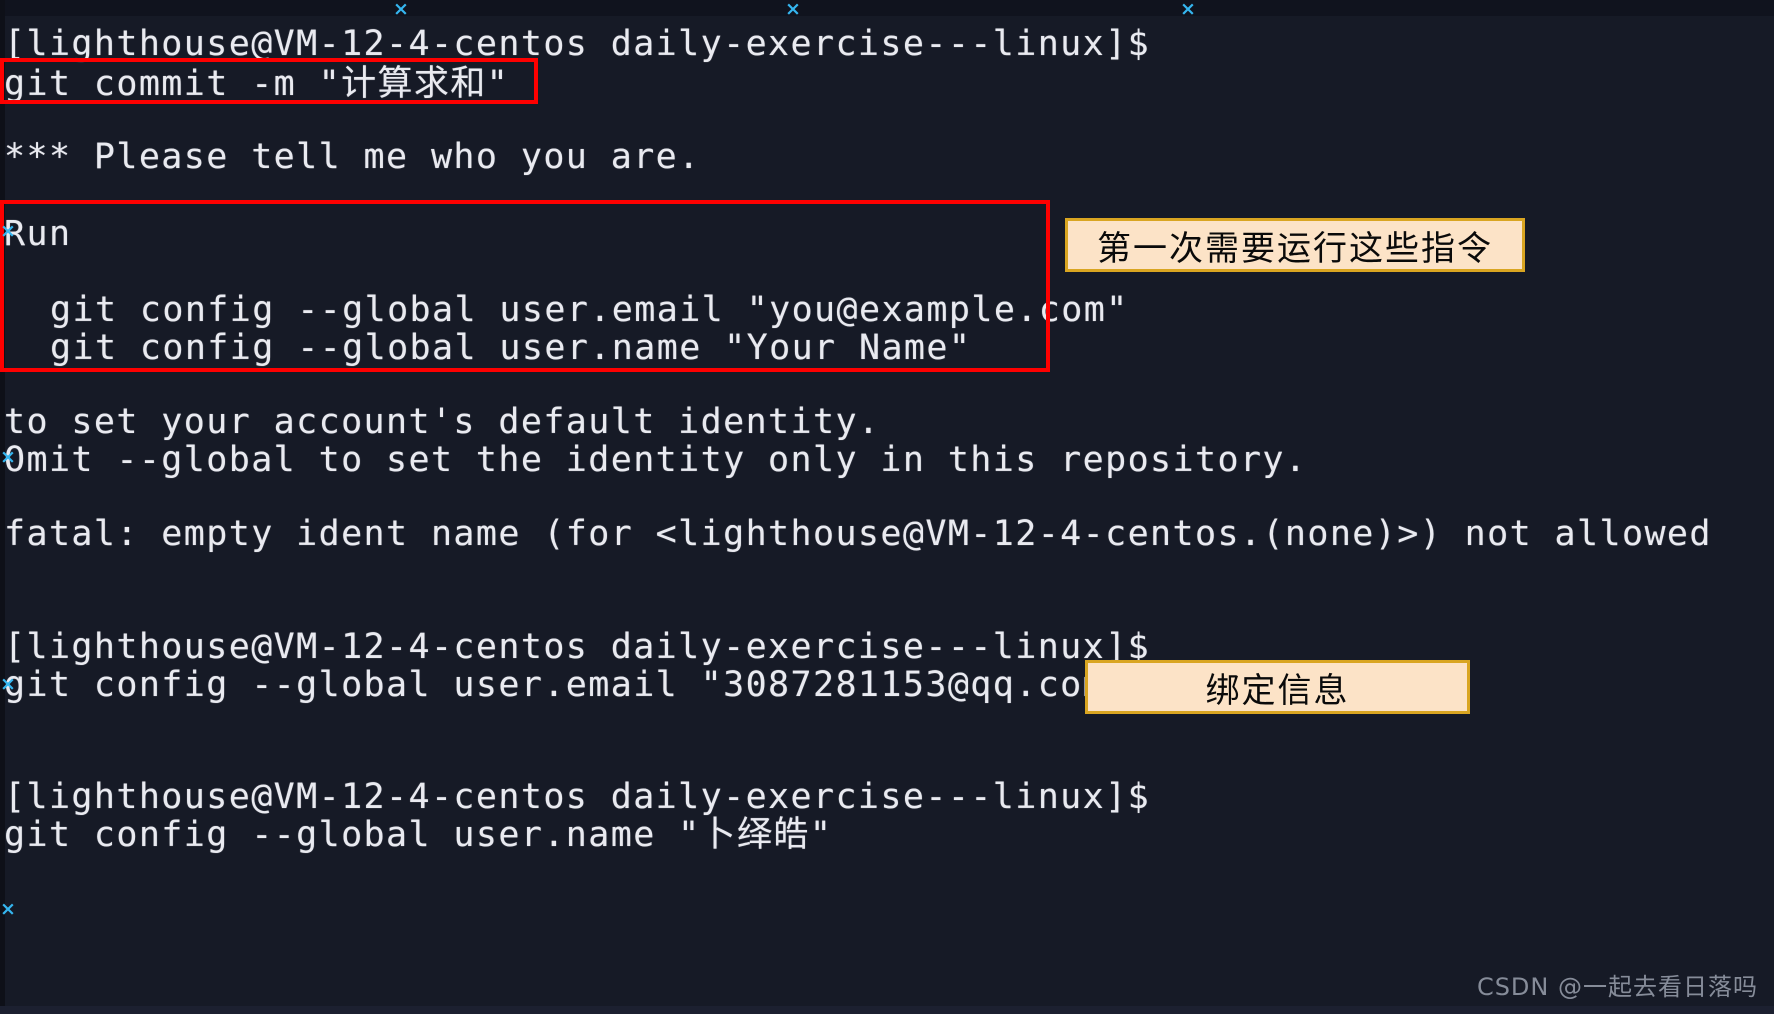 Image resolution: width=1774 pixels, height=1014 pixels. Describe the element at coordinates (8, 909) in the screenshot. I see `tick-left-4: ×` at that location.